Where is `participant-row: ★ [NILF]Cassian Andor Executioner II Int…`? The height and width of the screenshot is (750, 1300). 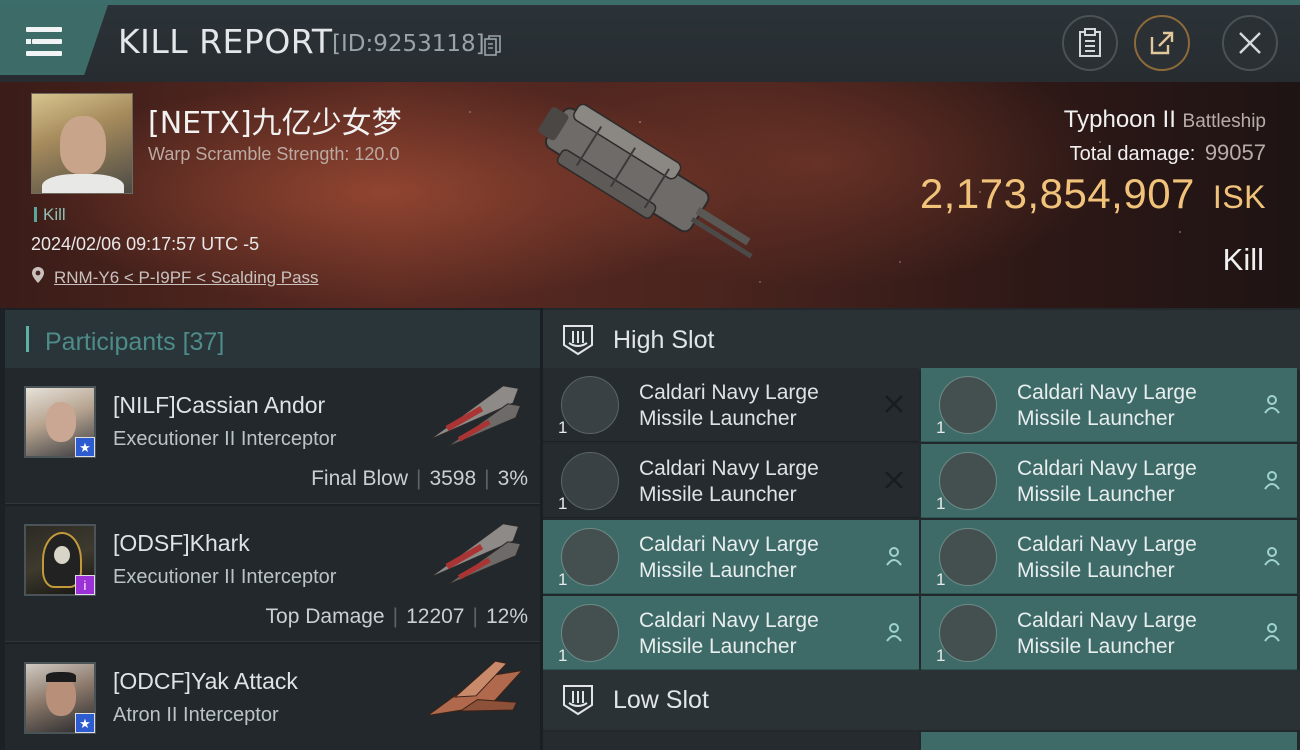 participant-row: ★ [NILF]Cassian Andor Executioner II Int… is located at coordinates (272, 436).